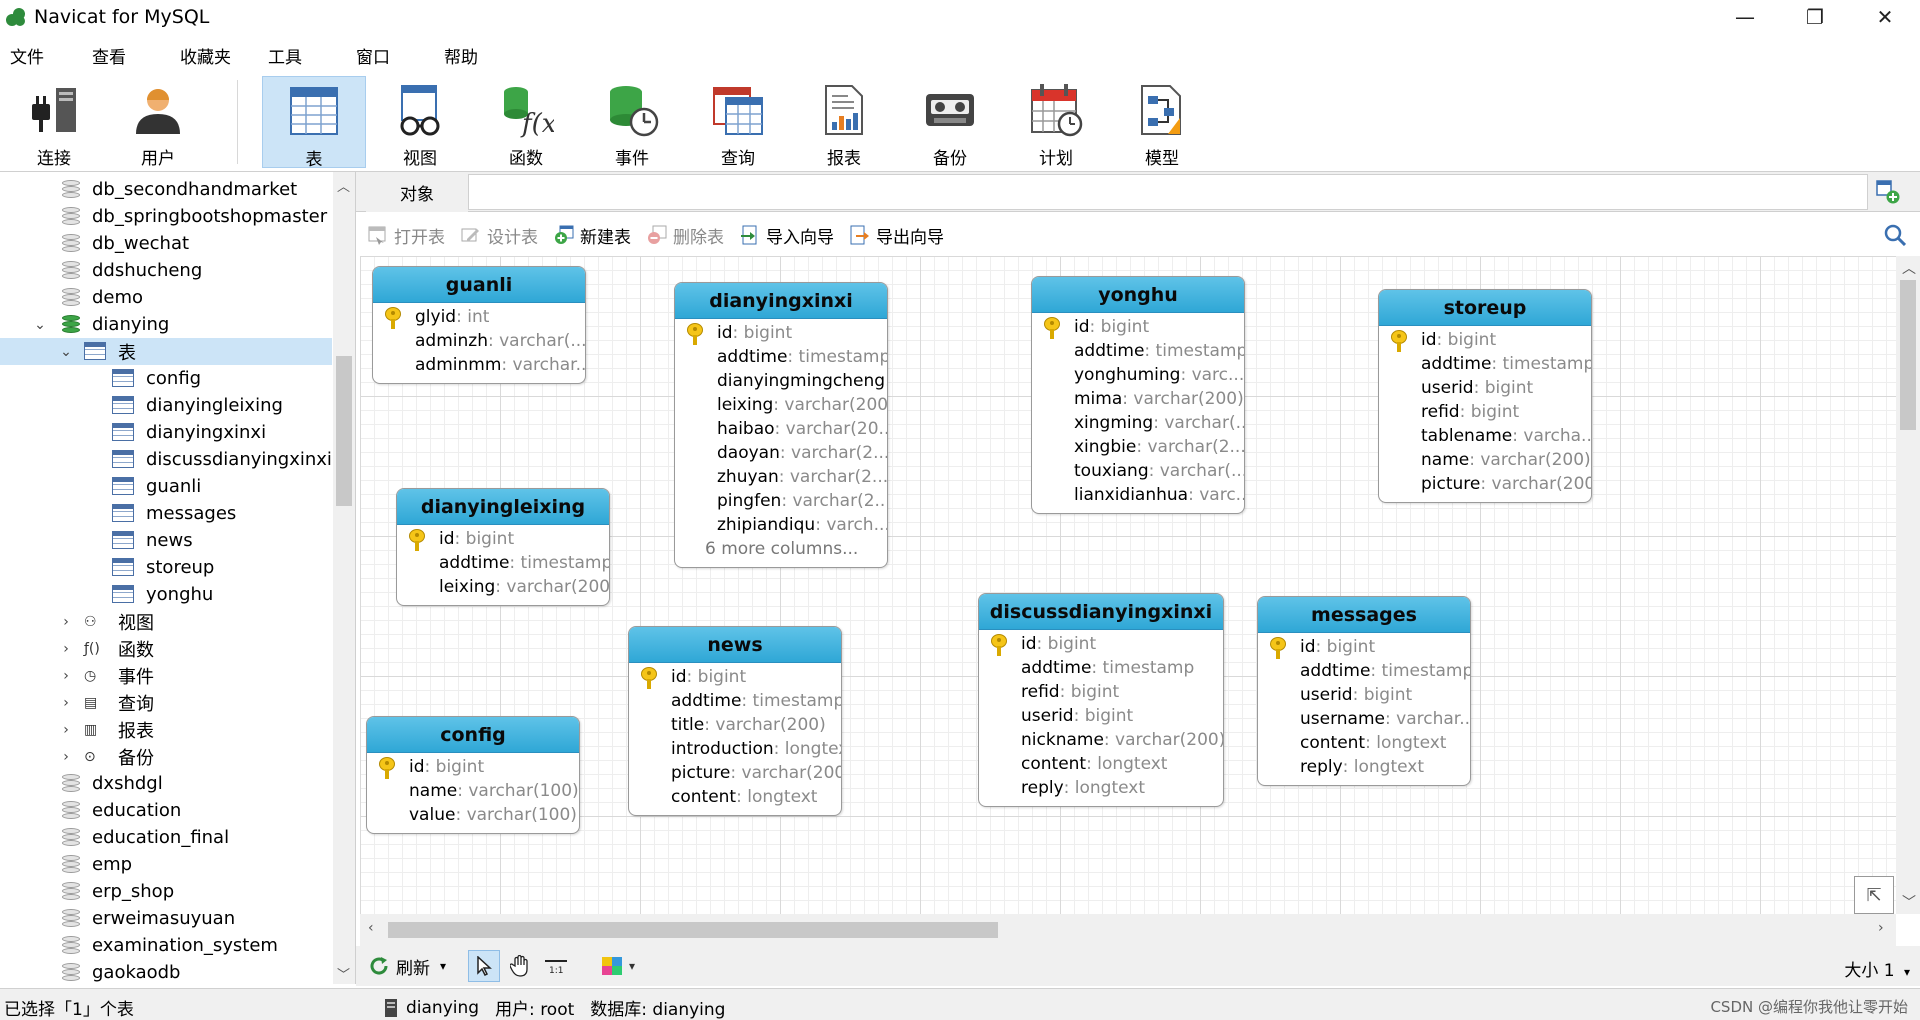 This screenshot has width=1920, height=1020. Describe the element at coordinates (166, 594) in the screenshot. I see `tree-table-item: yonghu` at that location.